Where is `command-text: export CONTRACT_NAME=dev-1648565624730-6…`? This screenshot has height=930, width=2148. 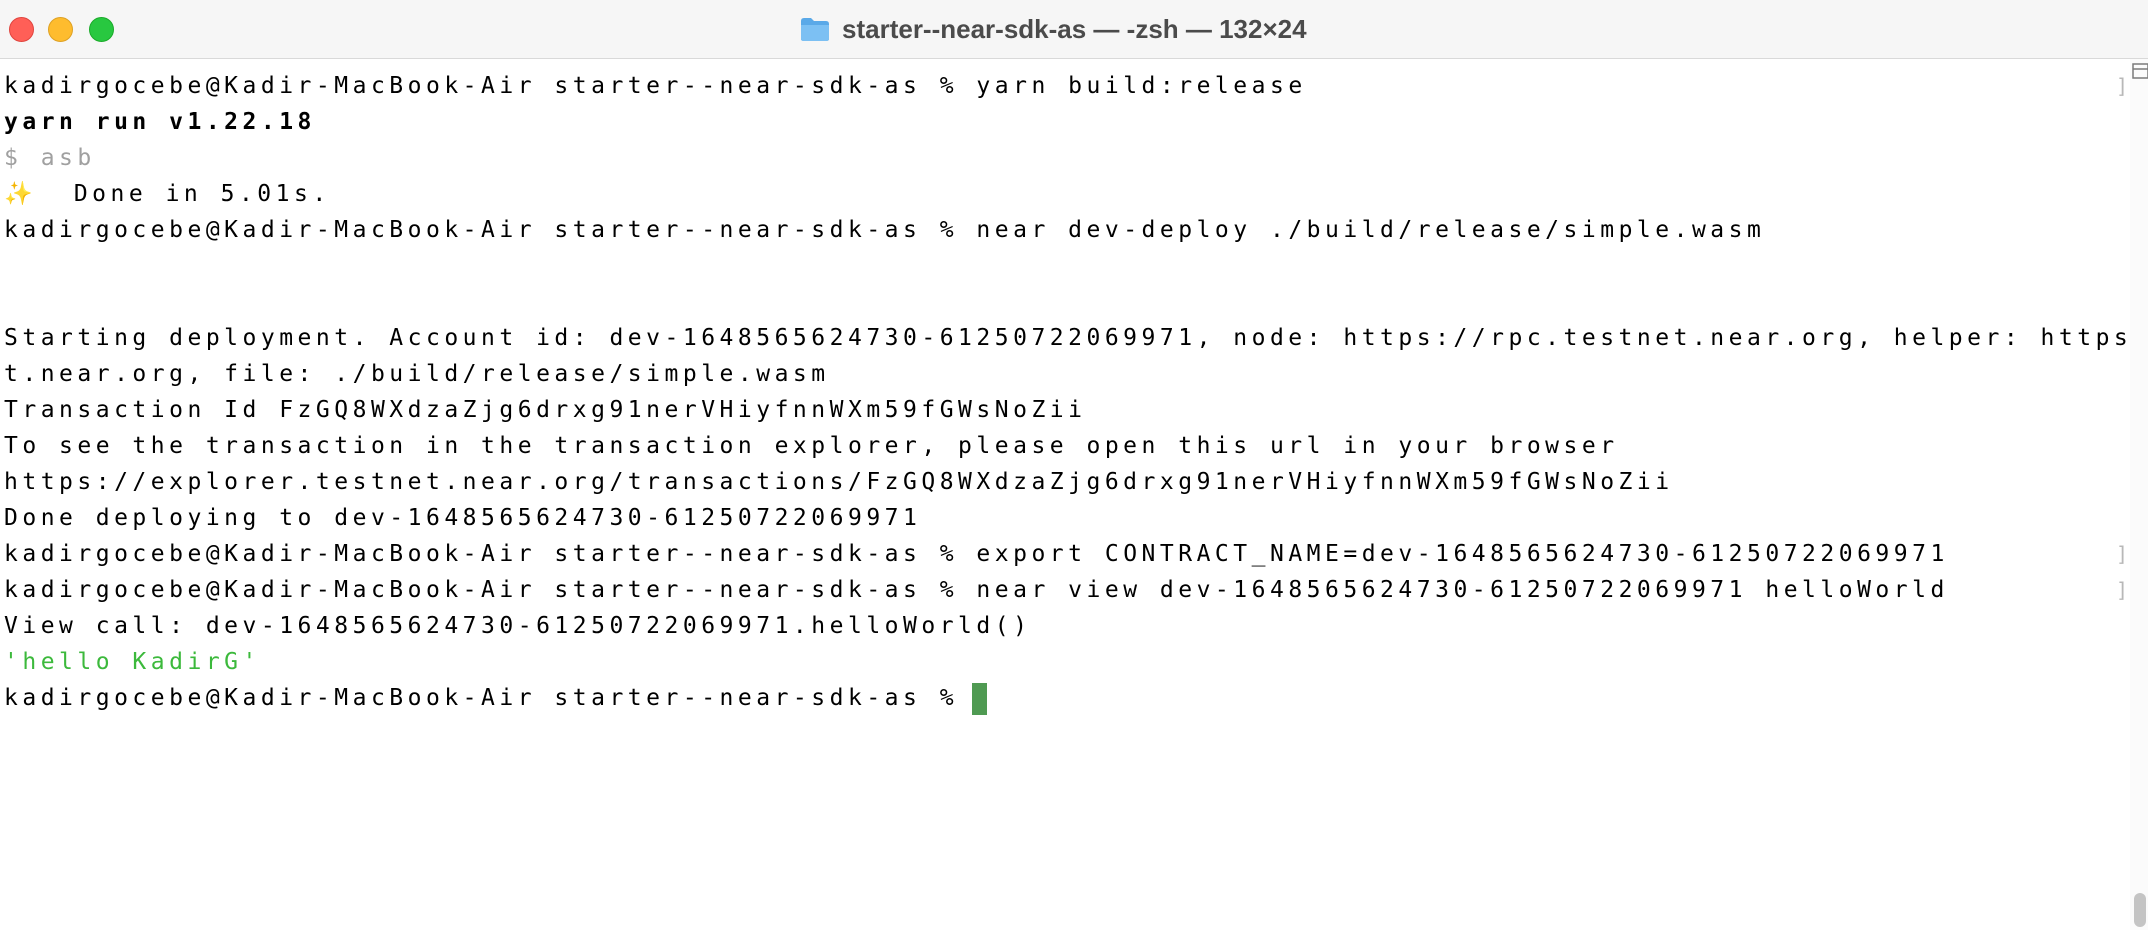
command-text: export CONTRACT_NAME=dev-1648565624730-6… is located at coordinates (1462, 554).